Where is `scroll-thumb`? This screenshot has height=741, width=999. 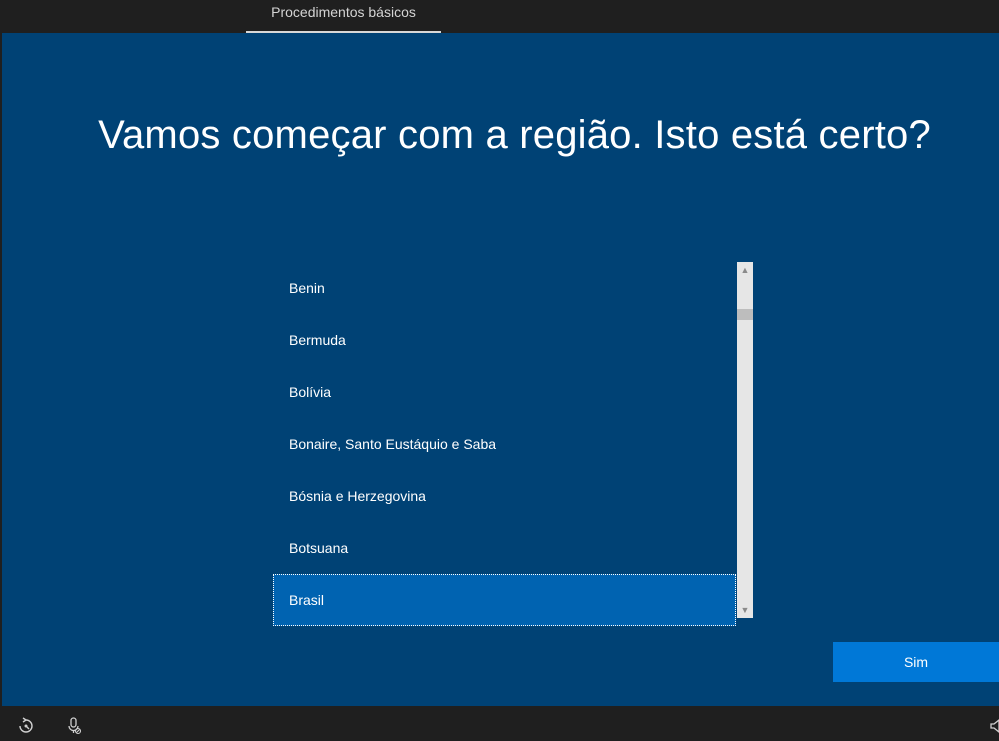 scroll-thumb is located at coordinates (745, 314).